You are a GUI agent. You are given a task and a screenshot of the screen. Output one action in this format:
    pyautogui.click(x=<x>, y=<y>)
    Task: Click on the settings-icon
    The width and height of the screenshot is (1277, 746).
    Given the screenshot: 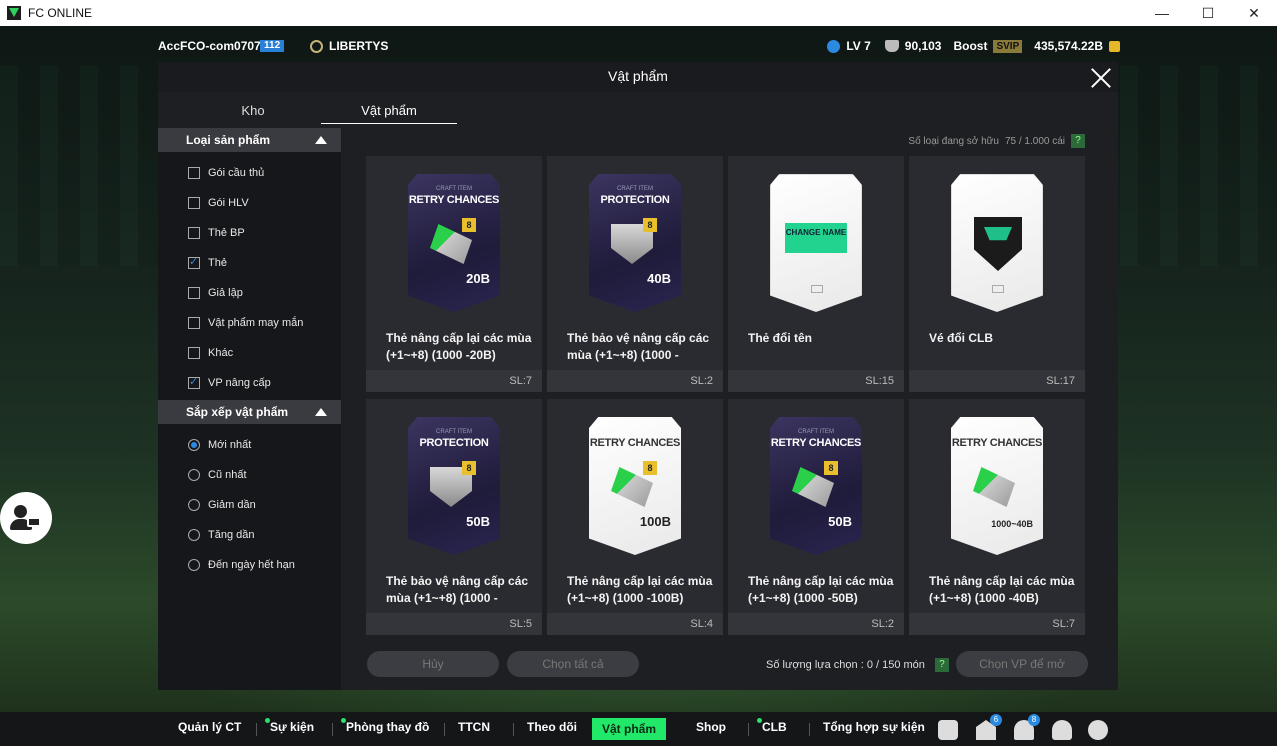 What is the action you would take?
    pyautogui.click(x=1098, y=730)
    